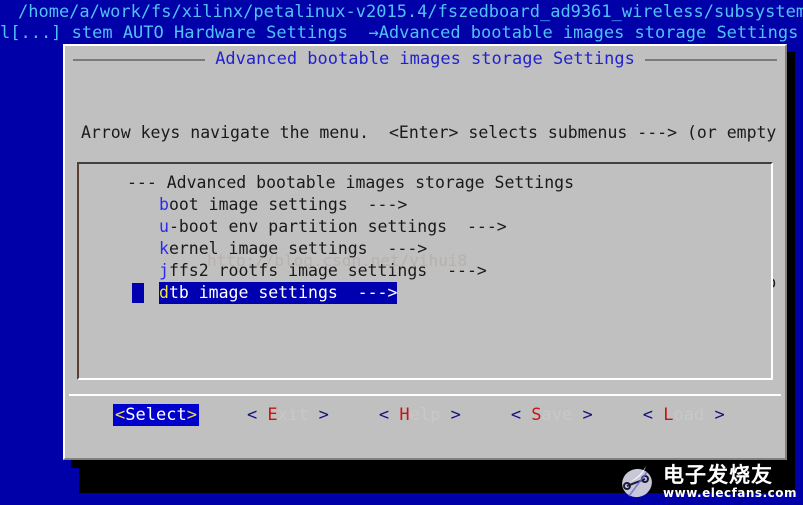 The height and width of the screenshot is (505, 803). I want to click on menu-item: dtb image settings --->, so click(425, 293).